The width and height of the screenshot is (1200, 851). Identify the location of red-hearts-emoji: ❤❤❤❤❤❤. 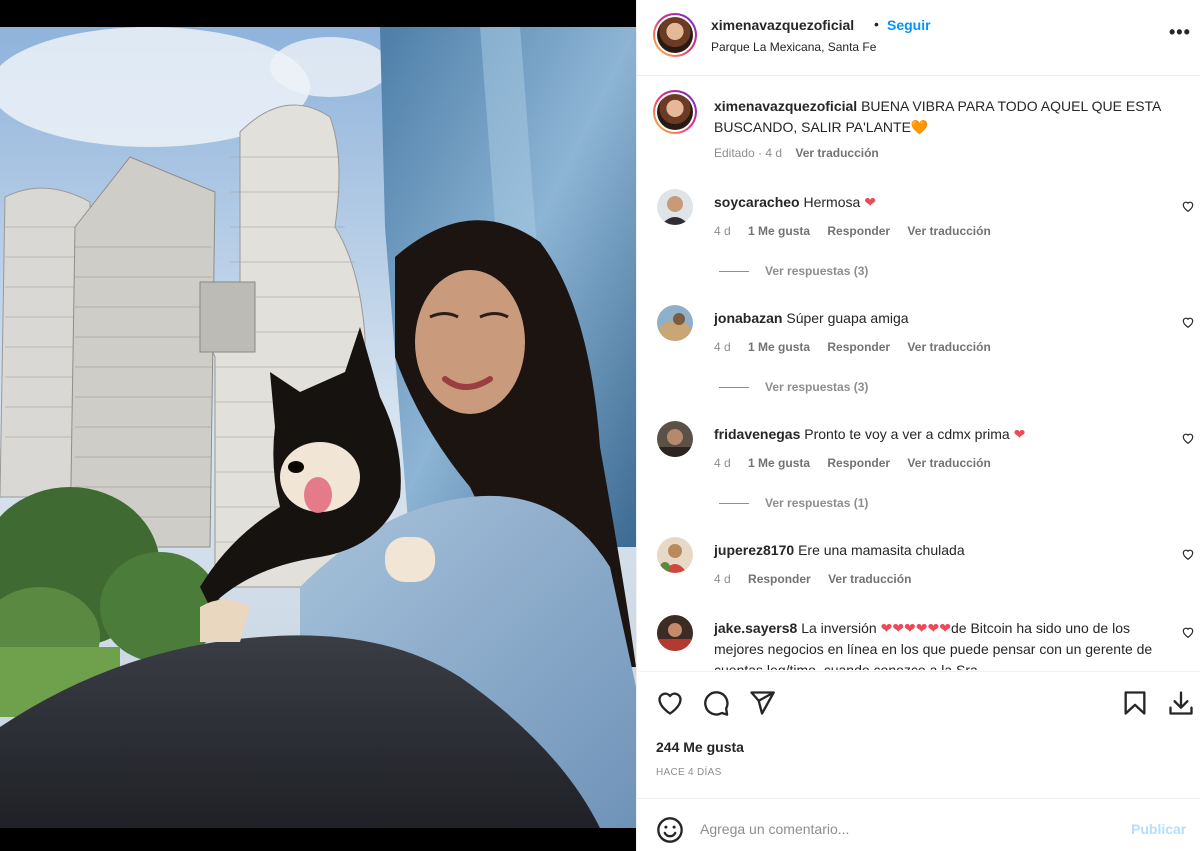
(915, 628).